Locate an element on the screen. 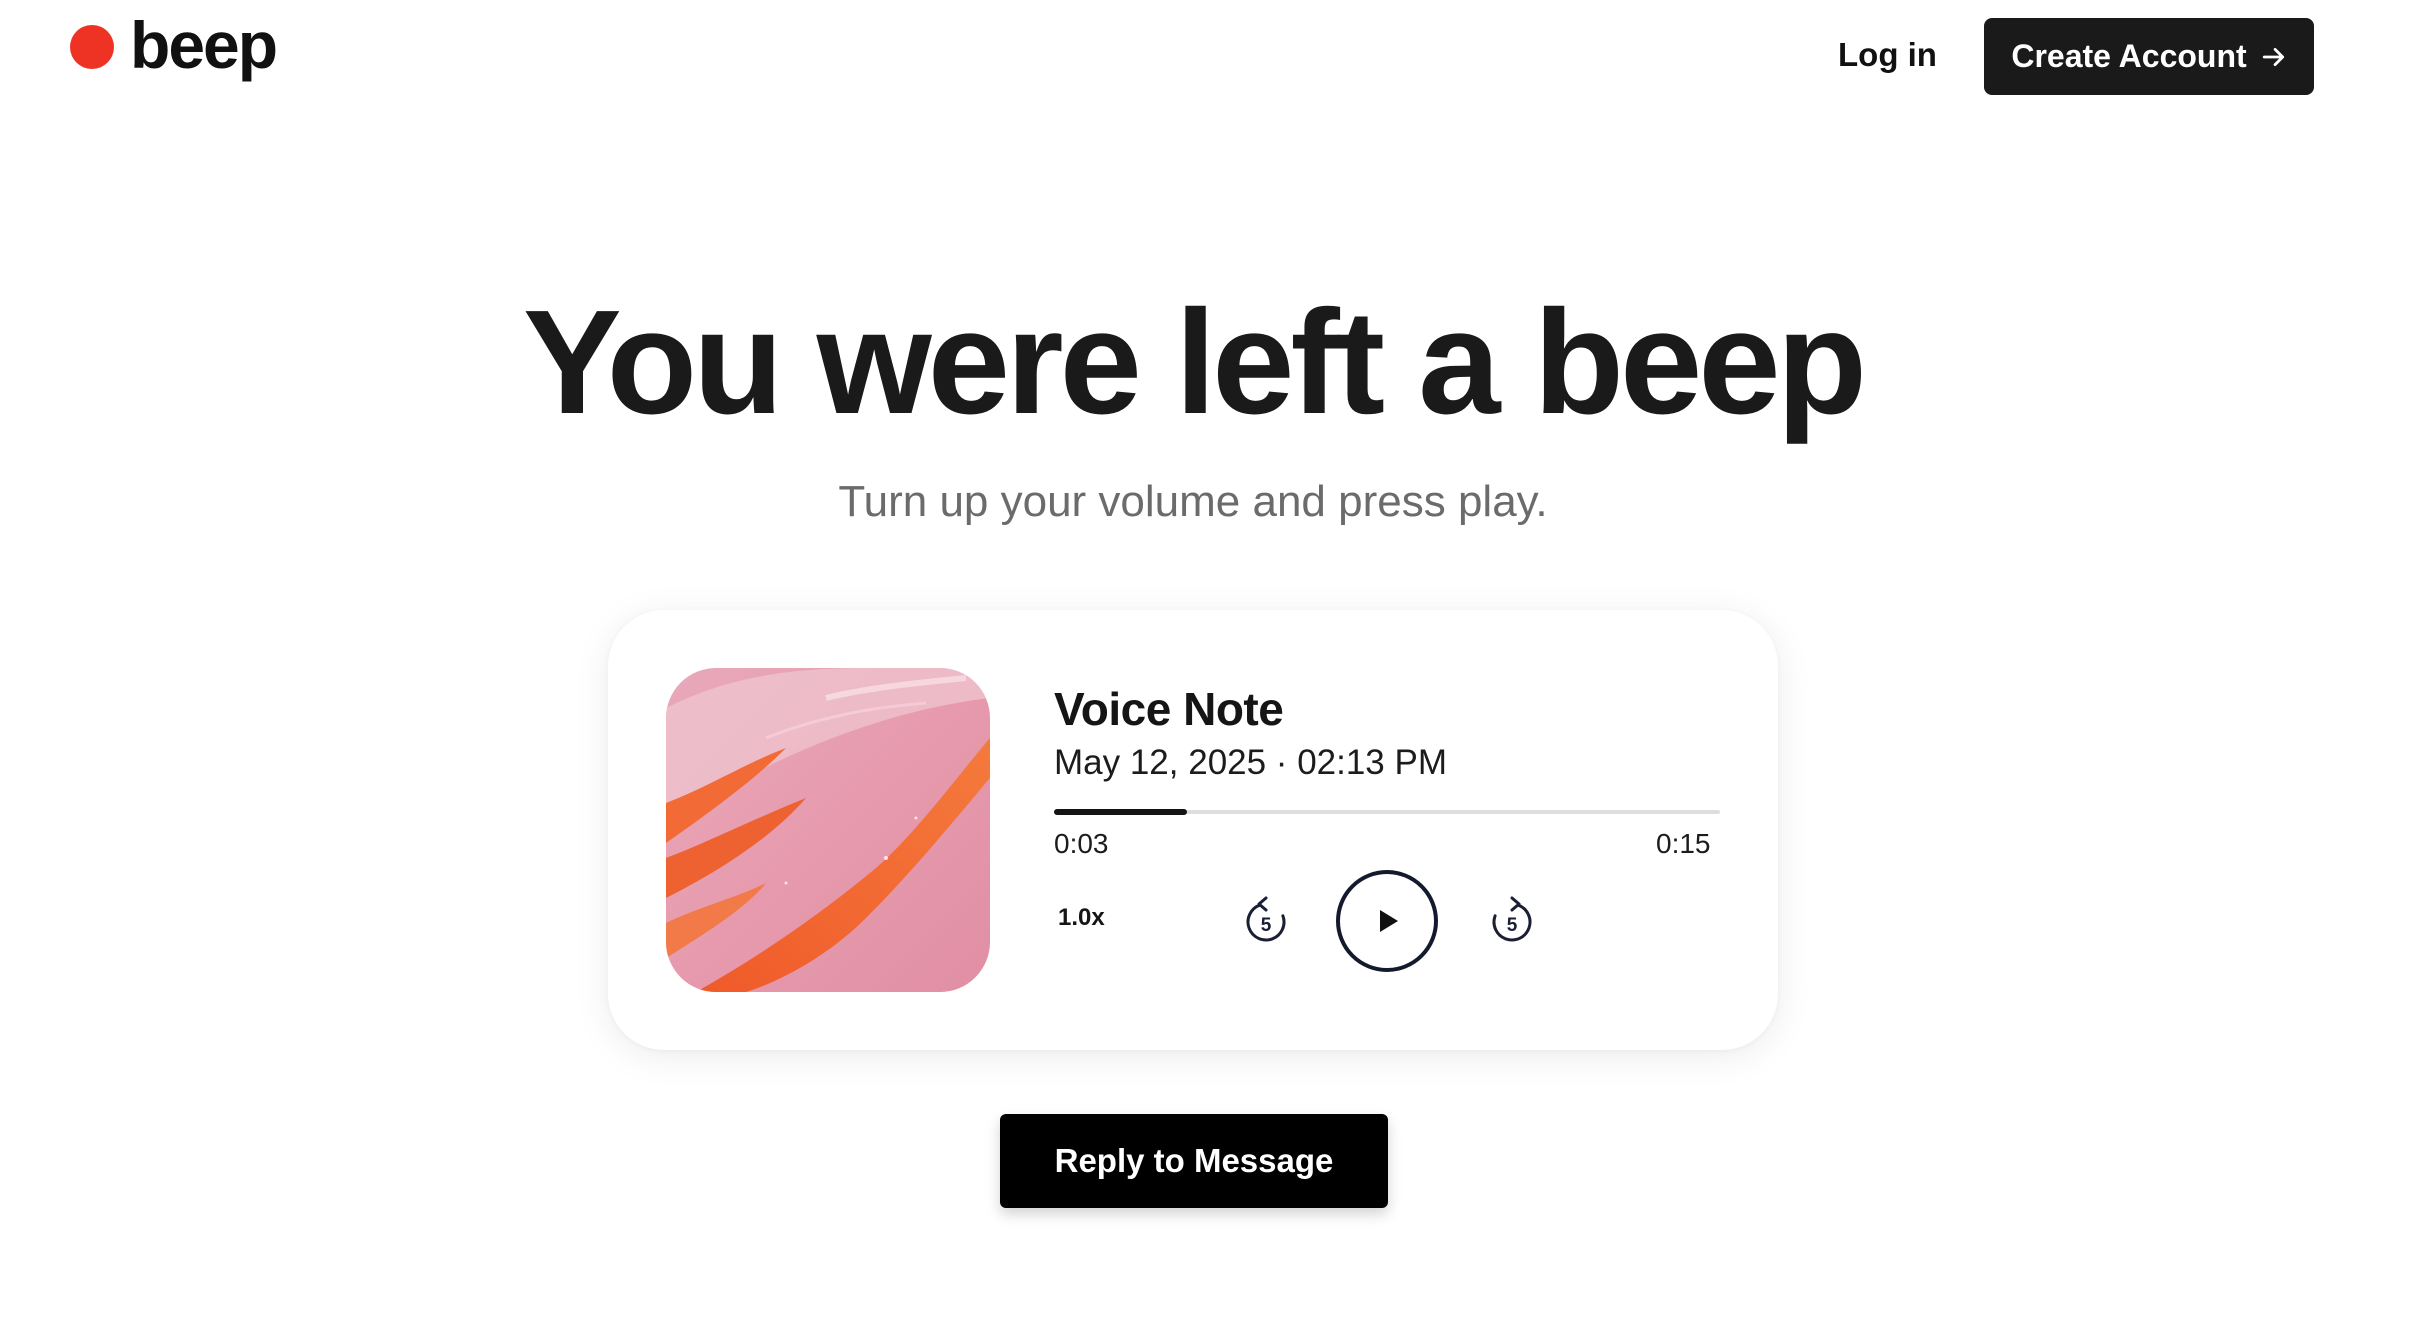 The width and height of the screenshot is (2412, 1322). logo-text: beep is located at coordinates (204, 45).